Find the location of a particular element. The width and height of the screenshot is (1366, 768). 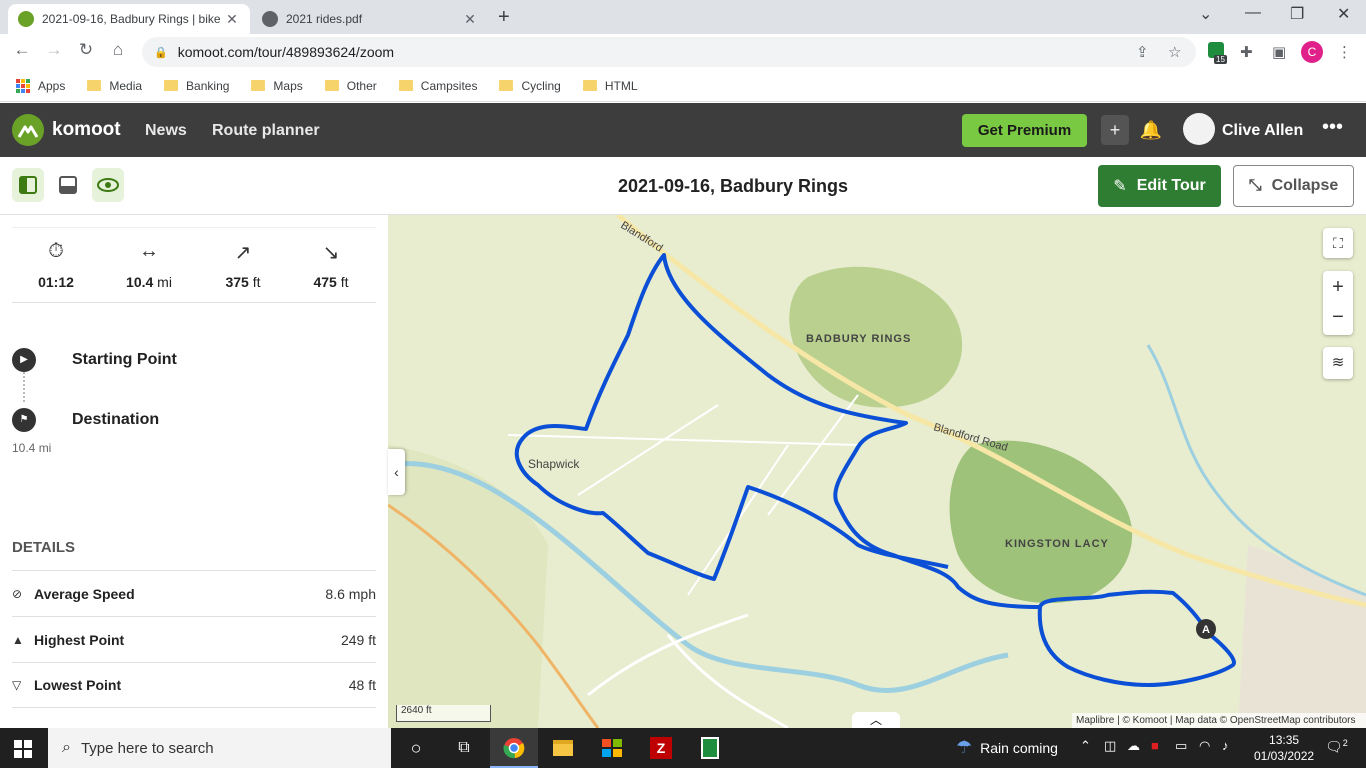

bookmark-campsites: Campsites is located at coordinates (437, 86).